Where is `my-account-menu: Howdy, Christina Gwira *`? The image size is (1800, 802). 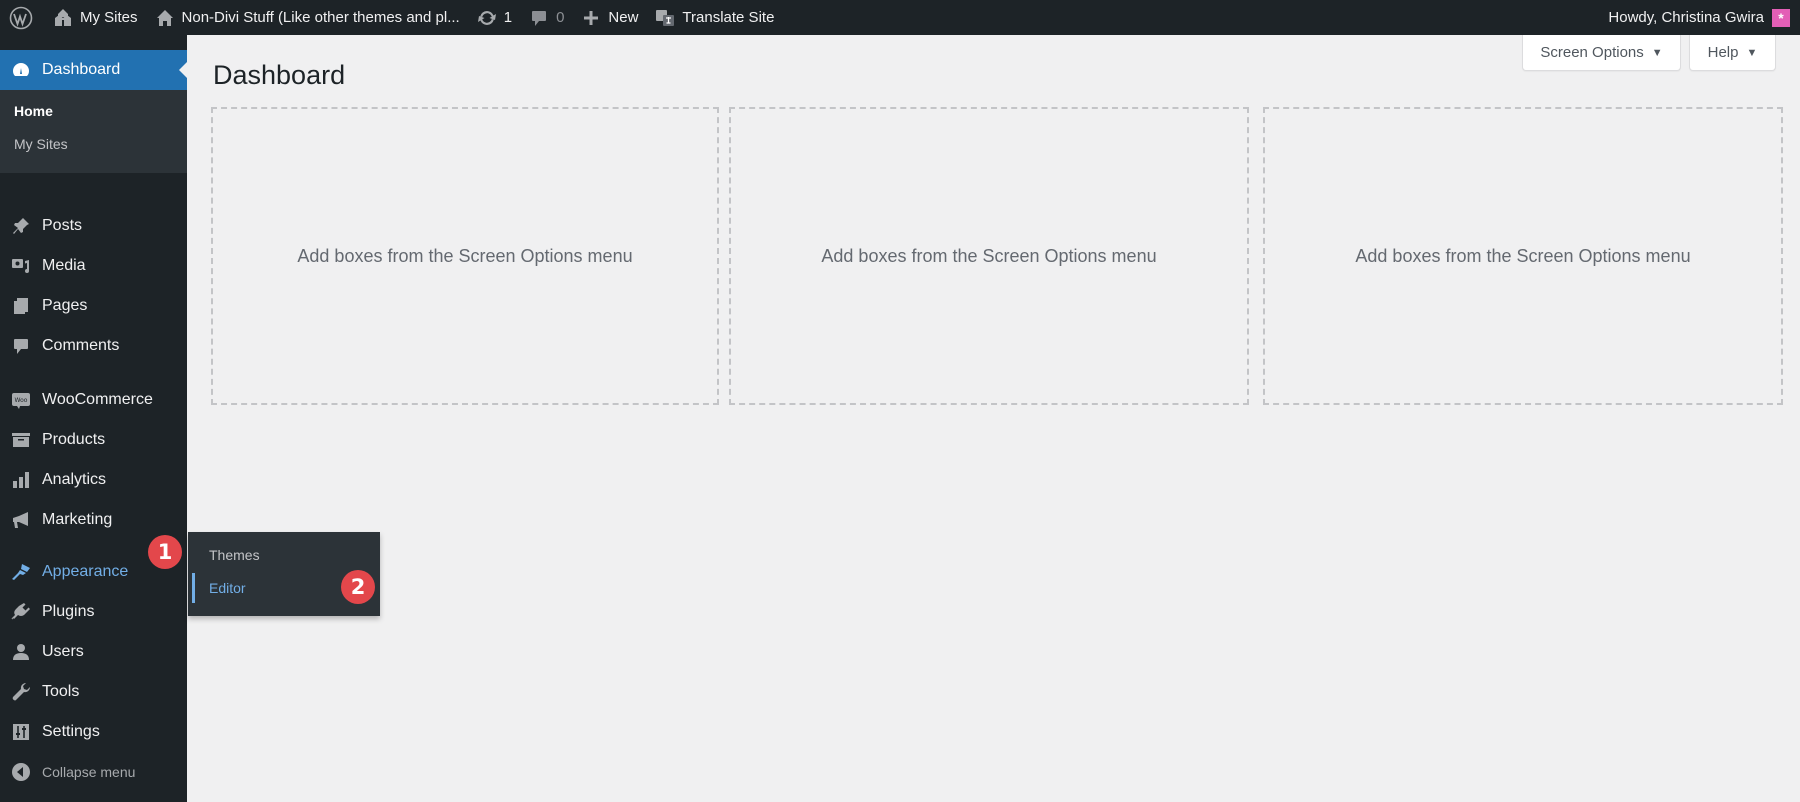
my-account-menu: Howdy, Christina Gwira * is located at coordinates (1700, 17).